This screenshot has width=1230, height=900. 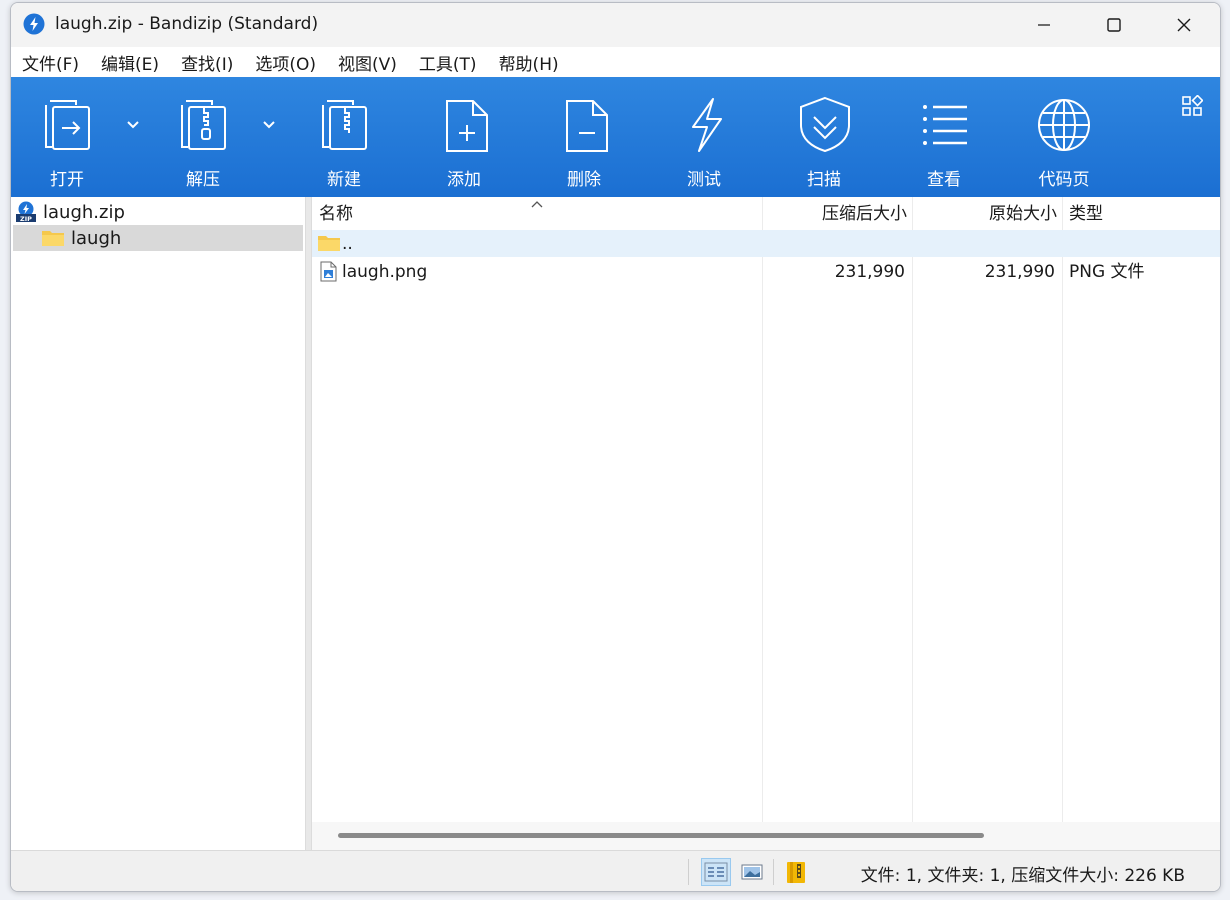 I want to click on menu-file: 文件(F), so click(x=50, y=62).